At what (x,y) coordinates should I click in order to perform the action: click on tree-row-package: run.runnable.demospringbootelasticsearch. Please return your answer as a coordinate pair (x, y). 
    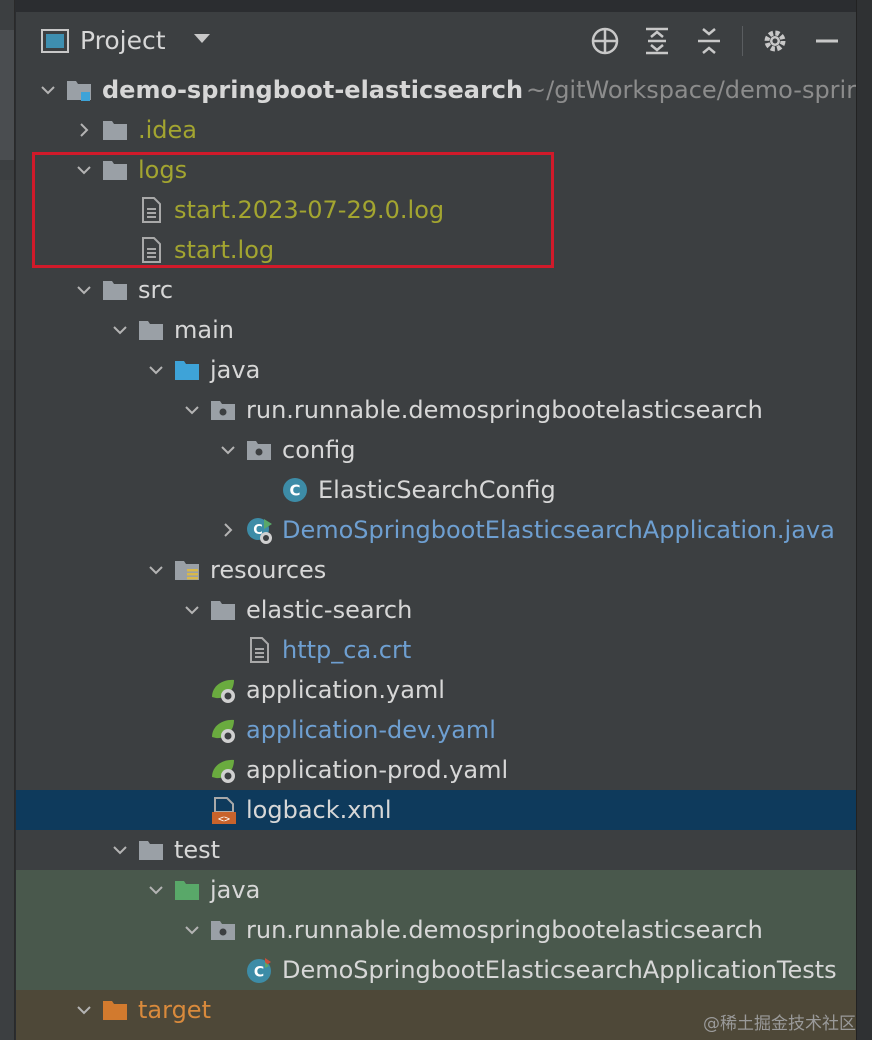
    Looking at the image, I should click on (436, 410).